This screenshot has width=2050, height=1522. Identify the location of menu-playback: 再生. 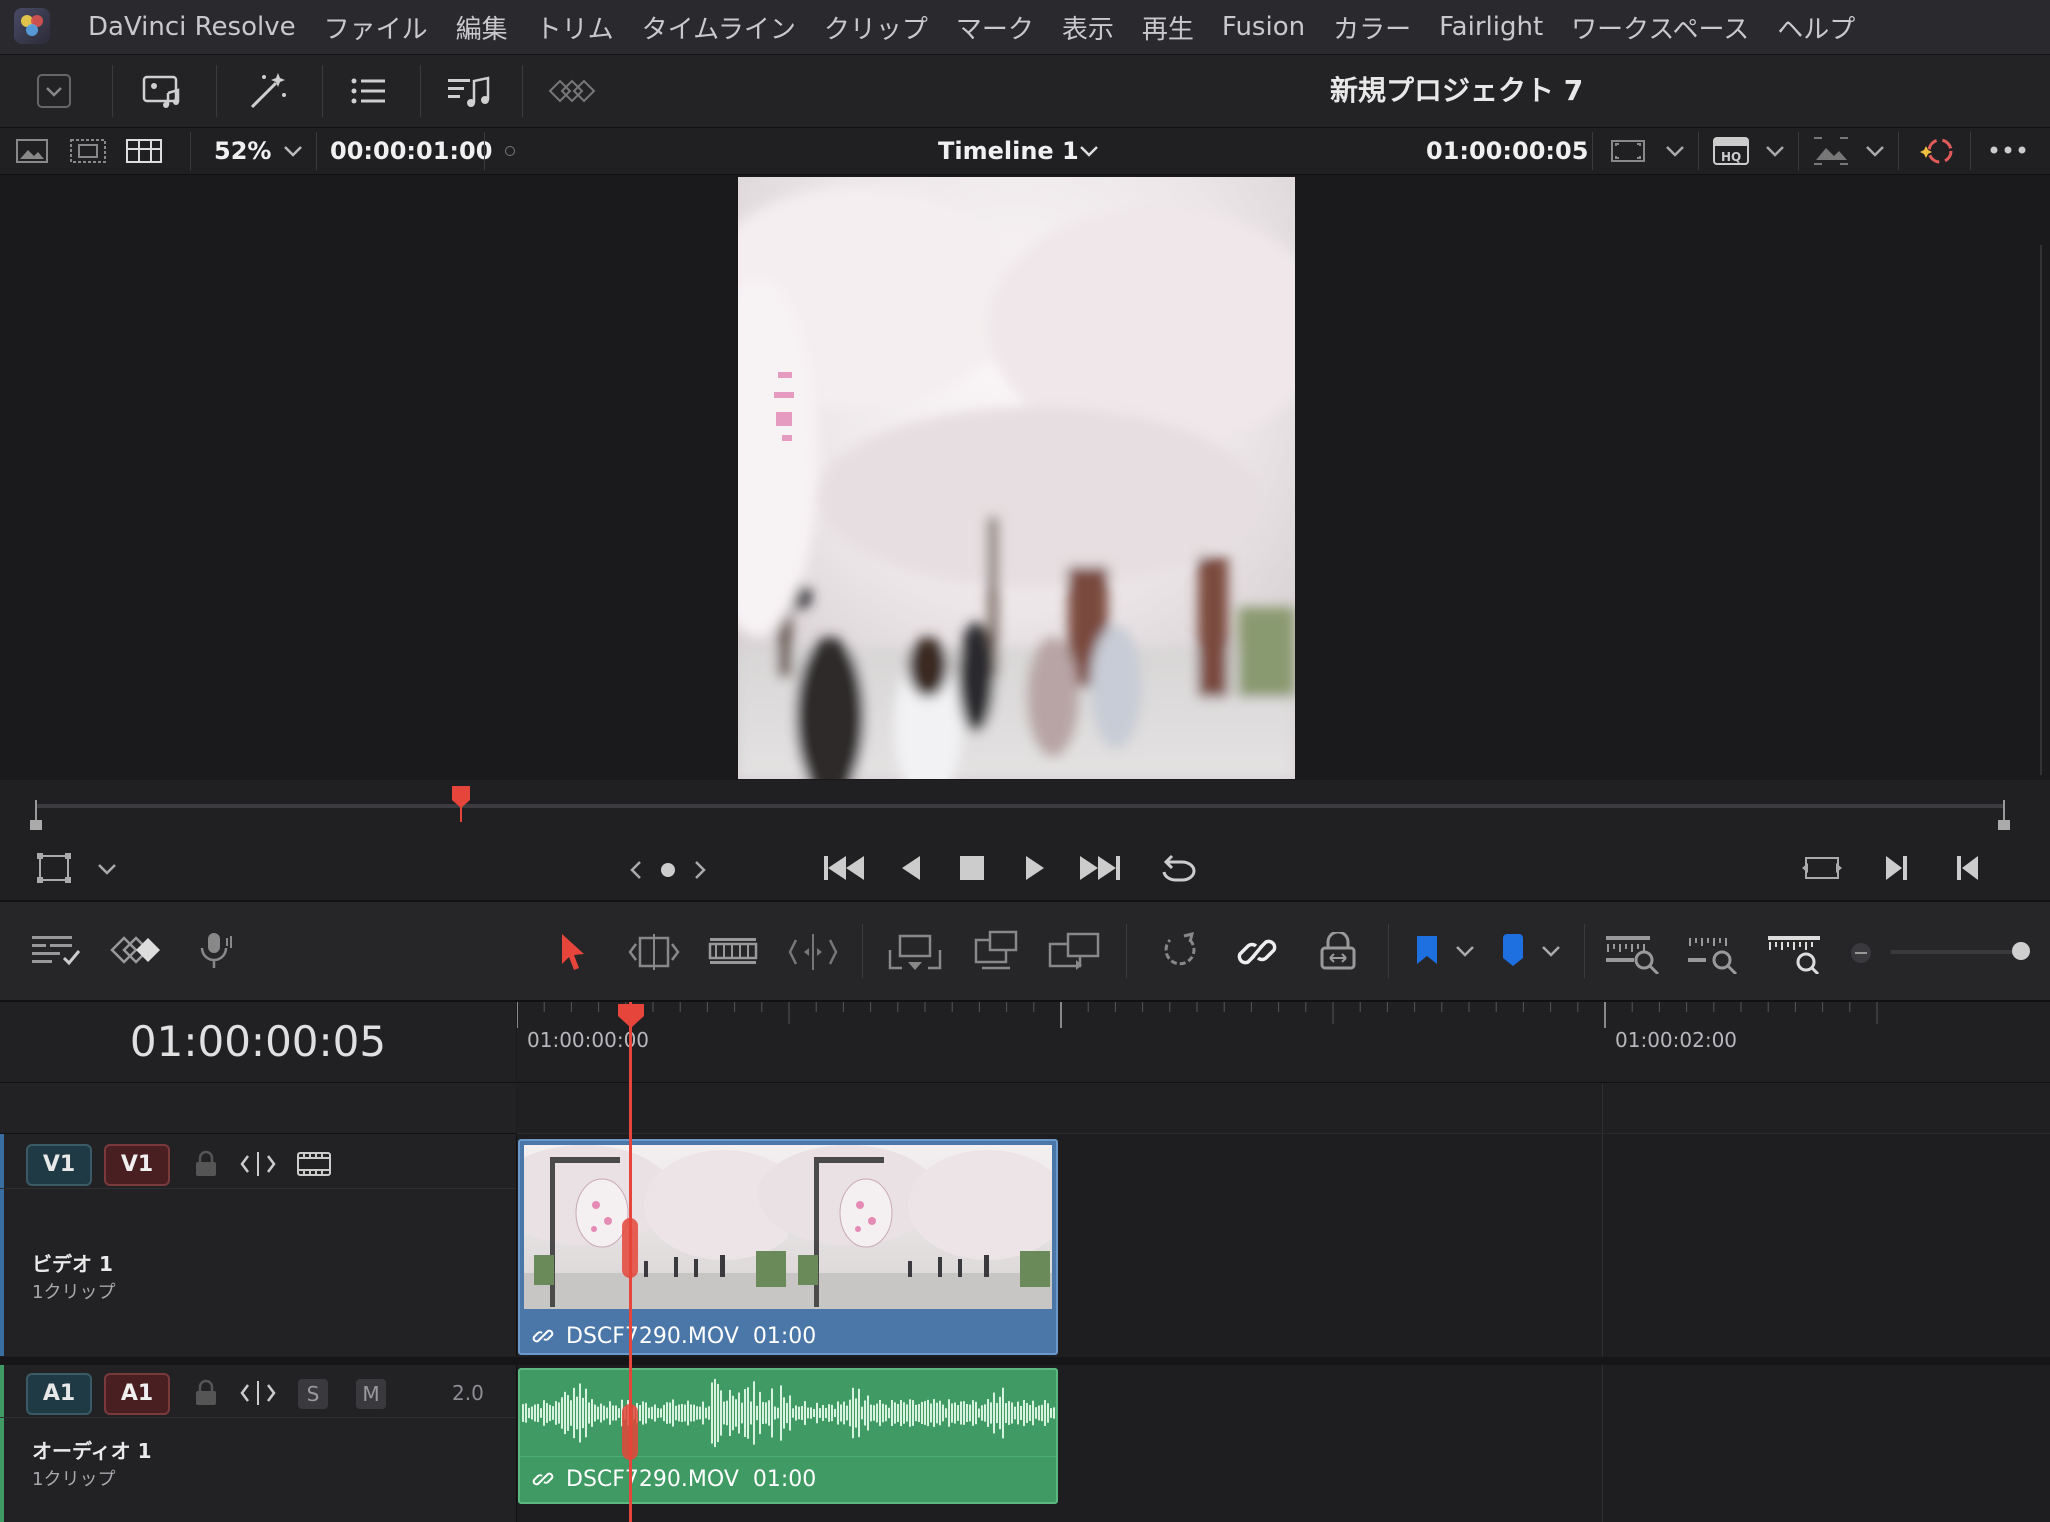
(1168, 27).